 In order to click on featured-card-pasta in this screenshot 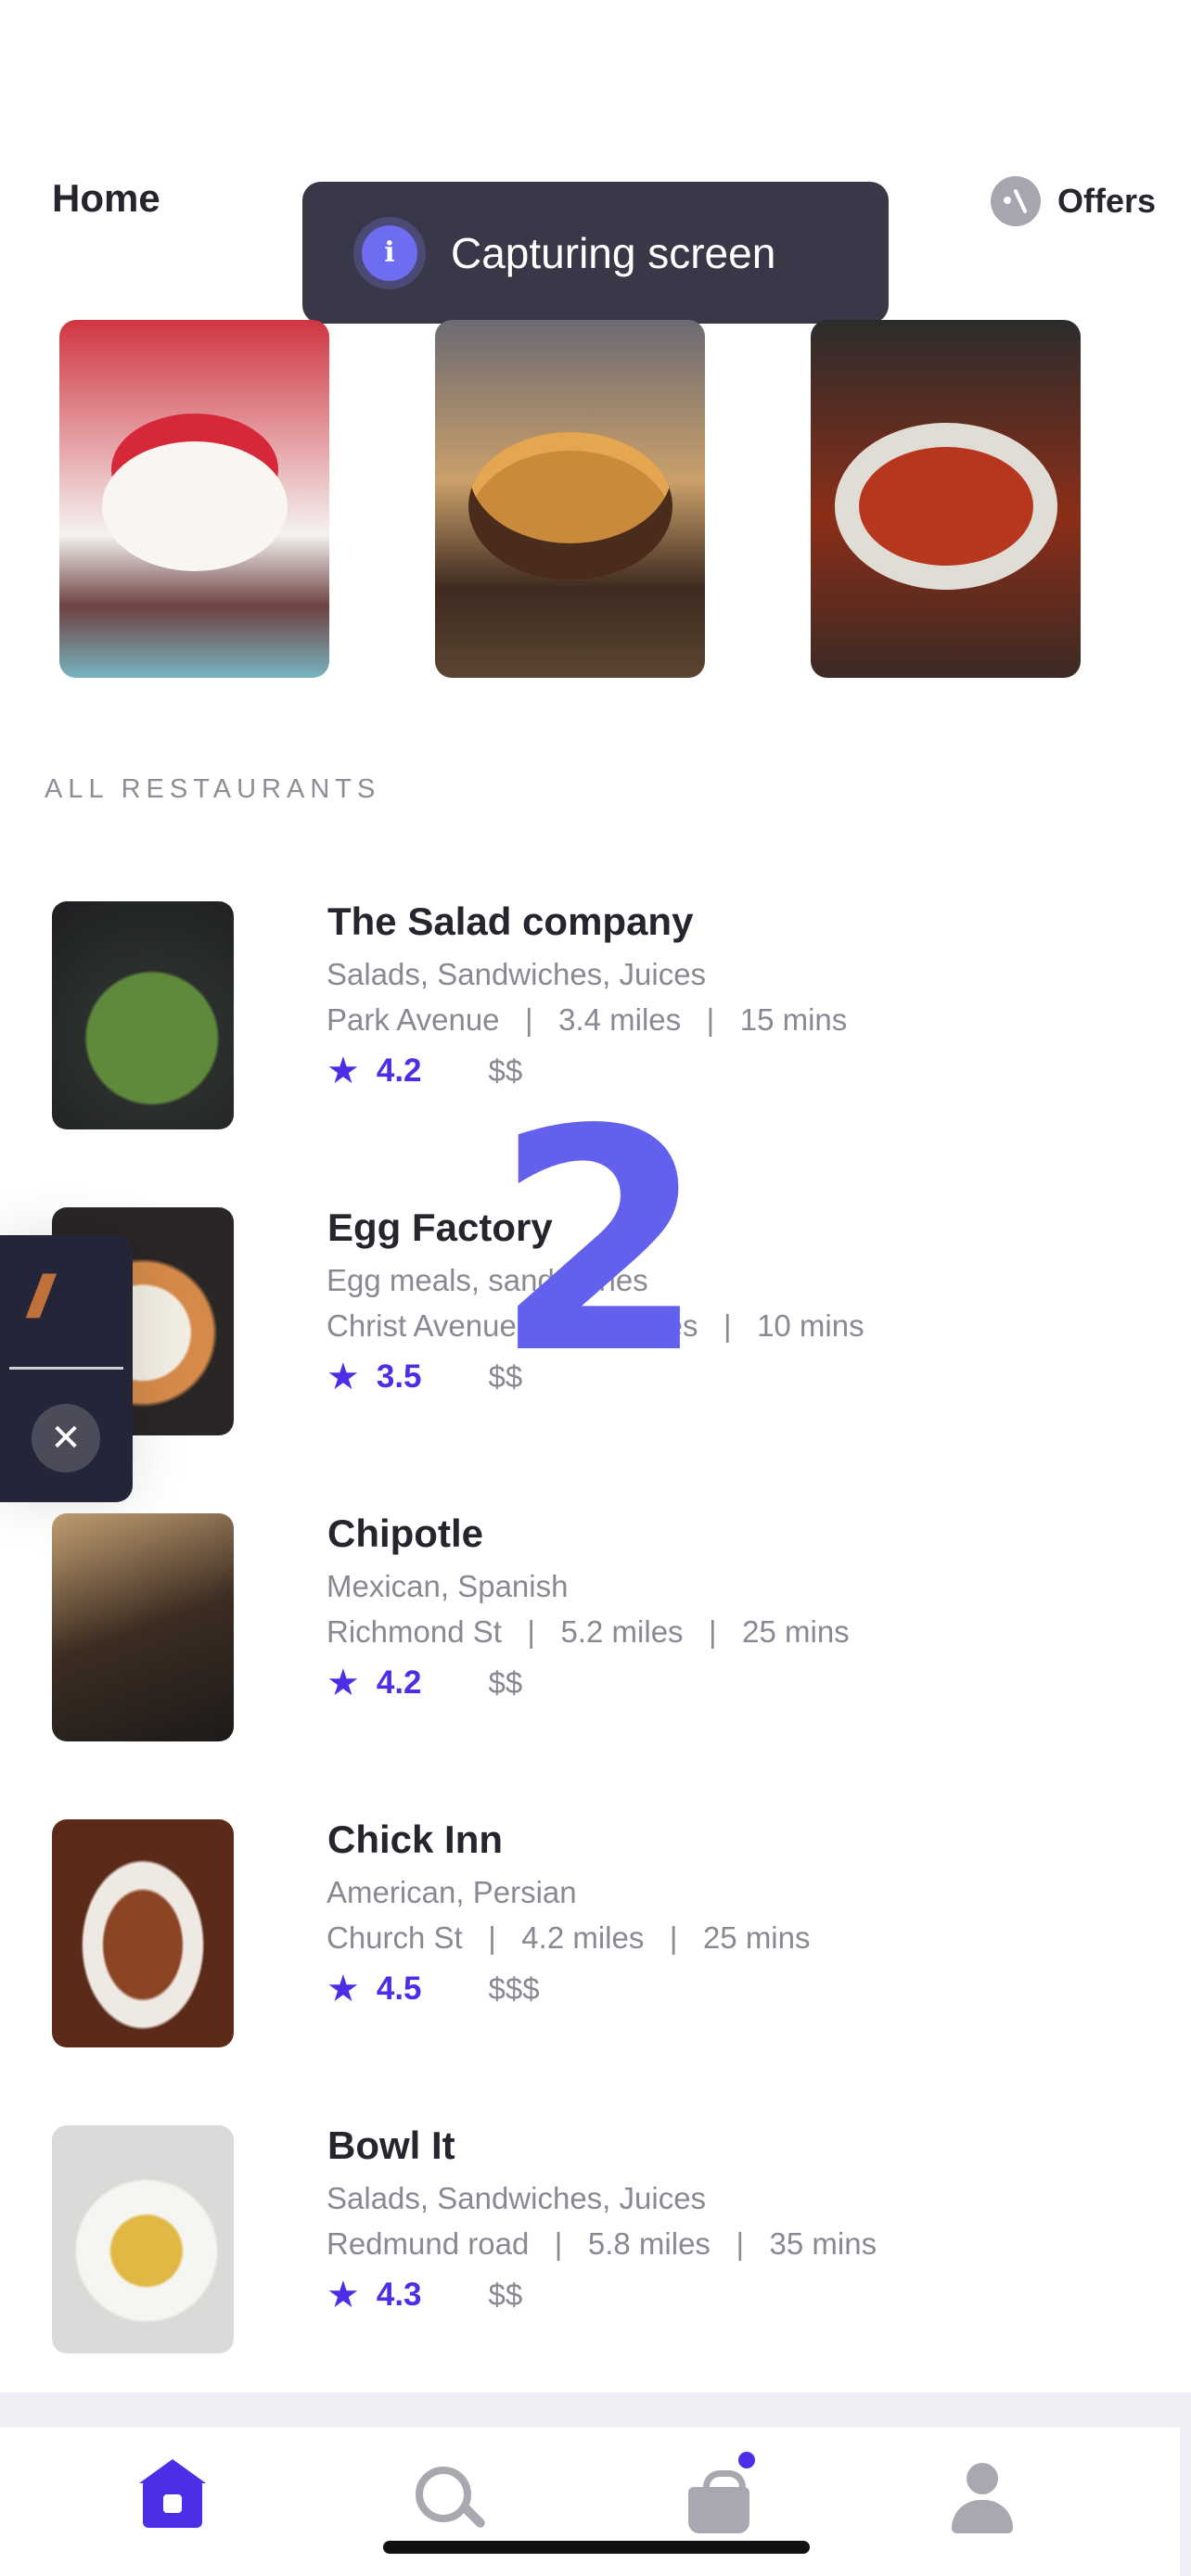, I will do `click(946, 499)`.